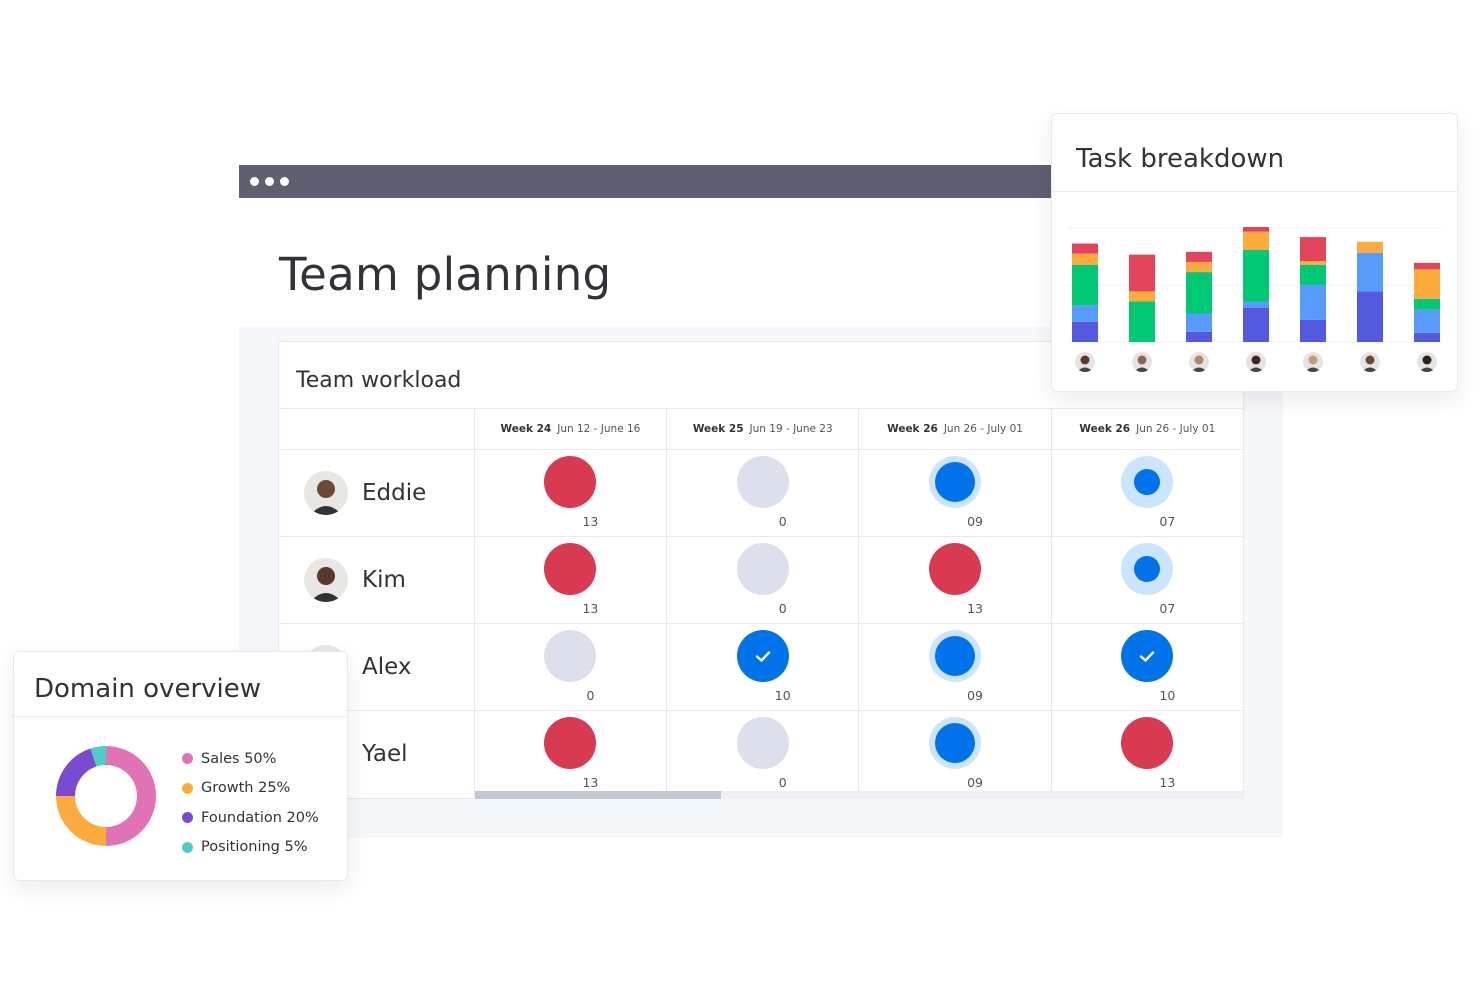  Describe the element at coordinates (376, 580) in the screenshot. I see `person: Kim` at that location.